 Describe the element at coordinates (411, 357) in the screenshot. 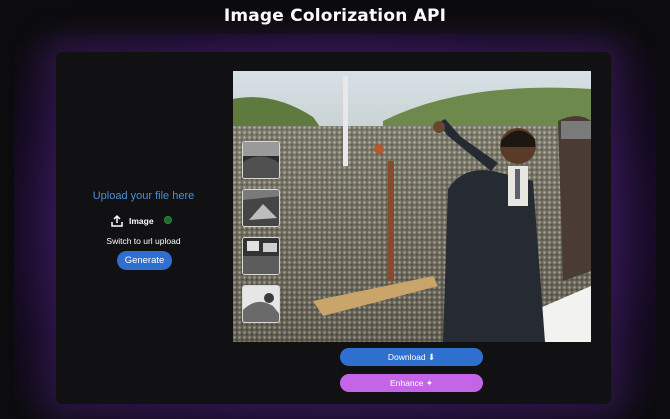

I see `download-button: Download ⬇` at that location.